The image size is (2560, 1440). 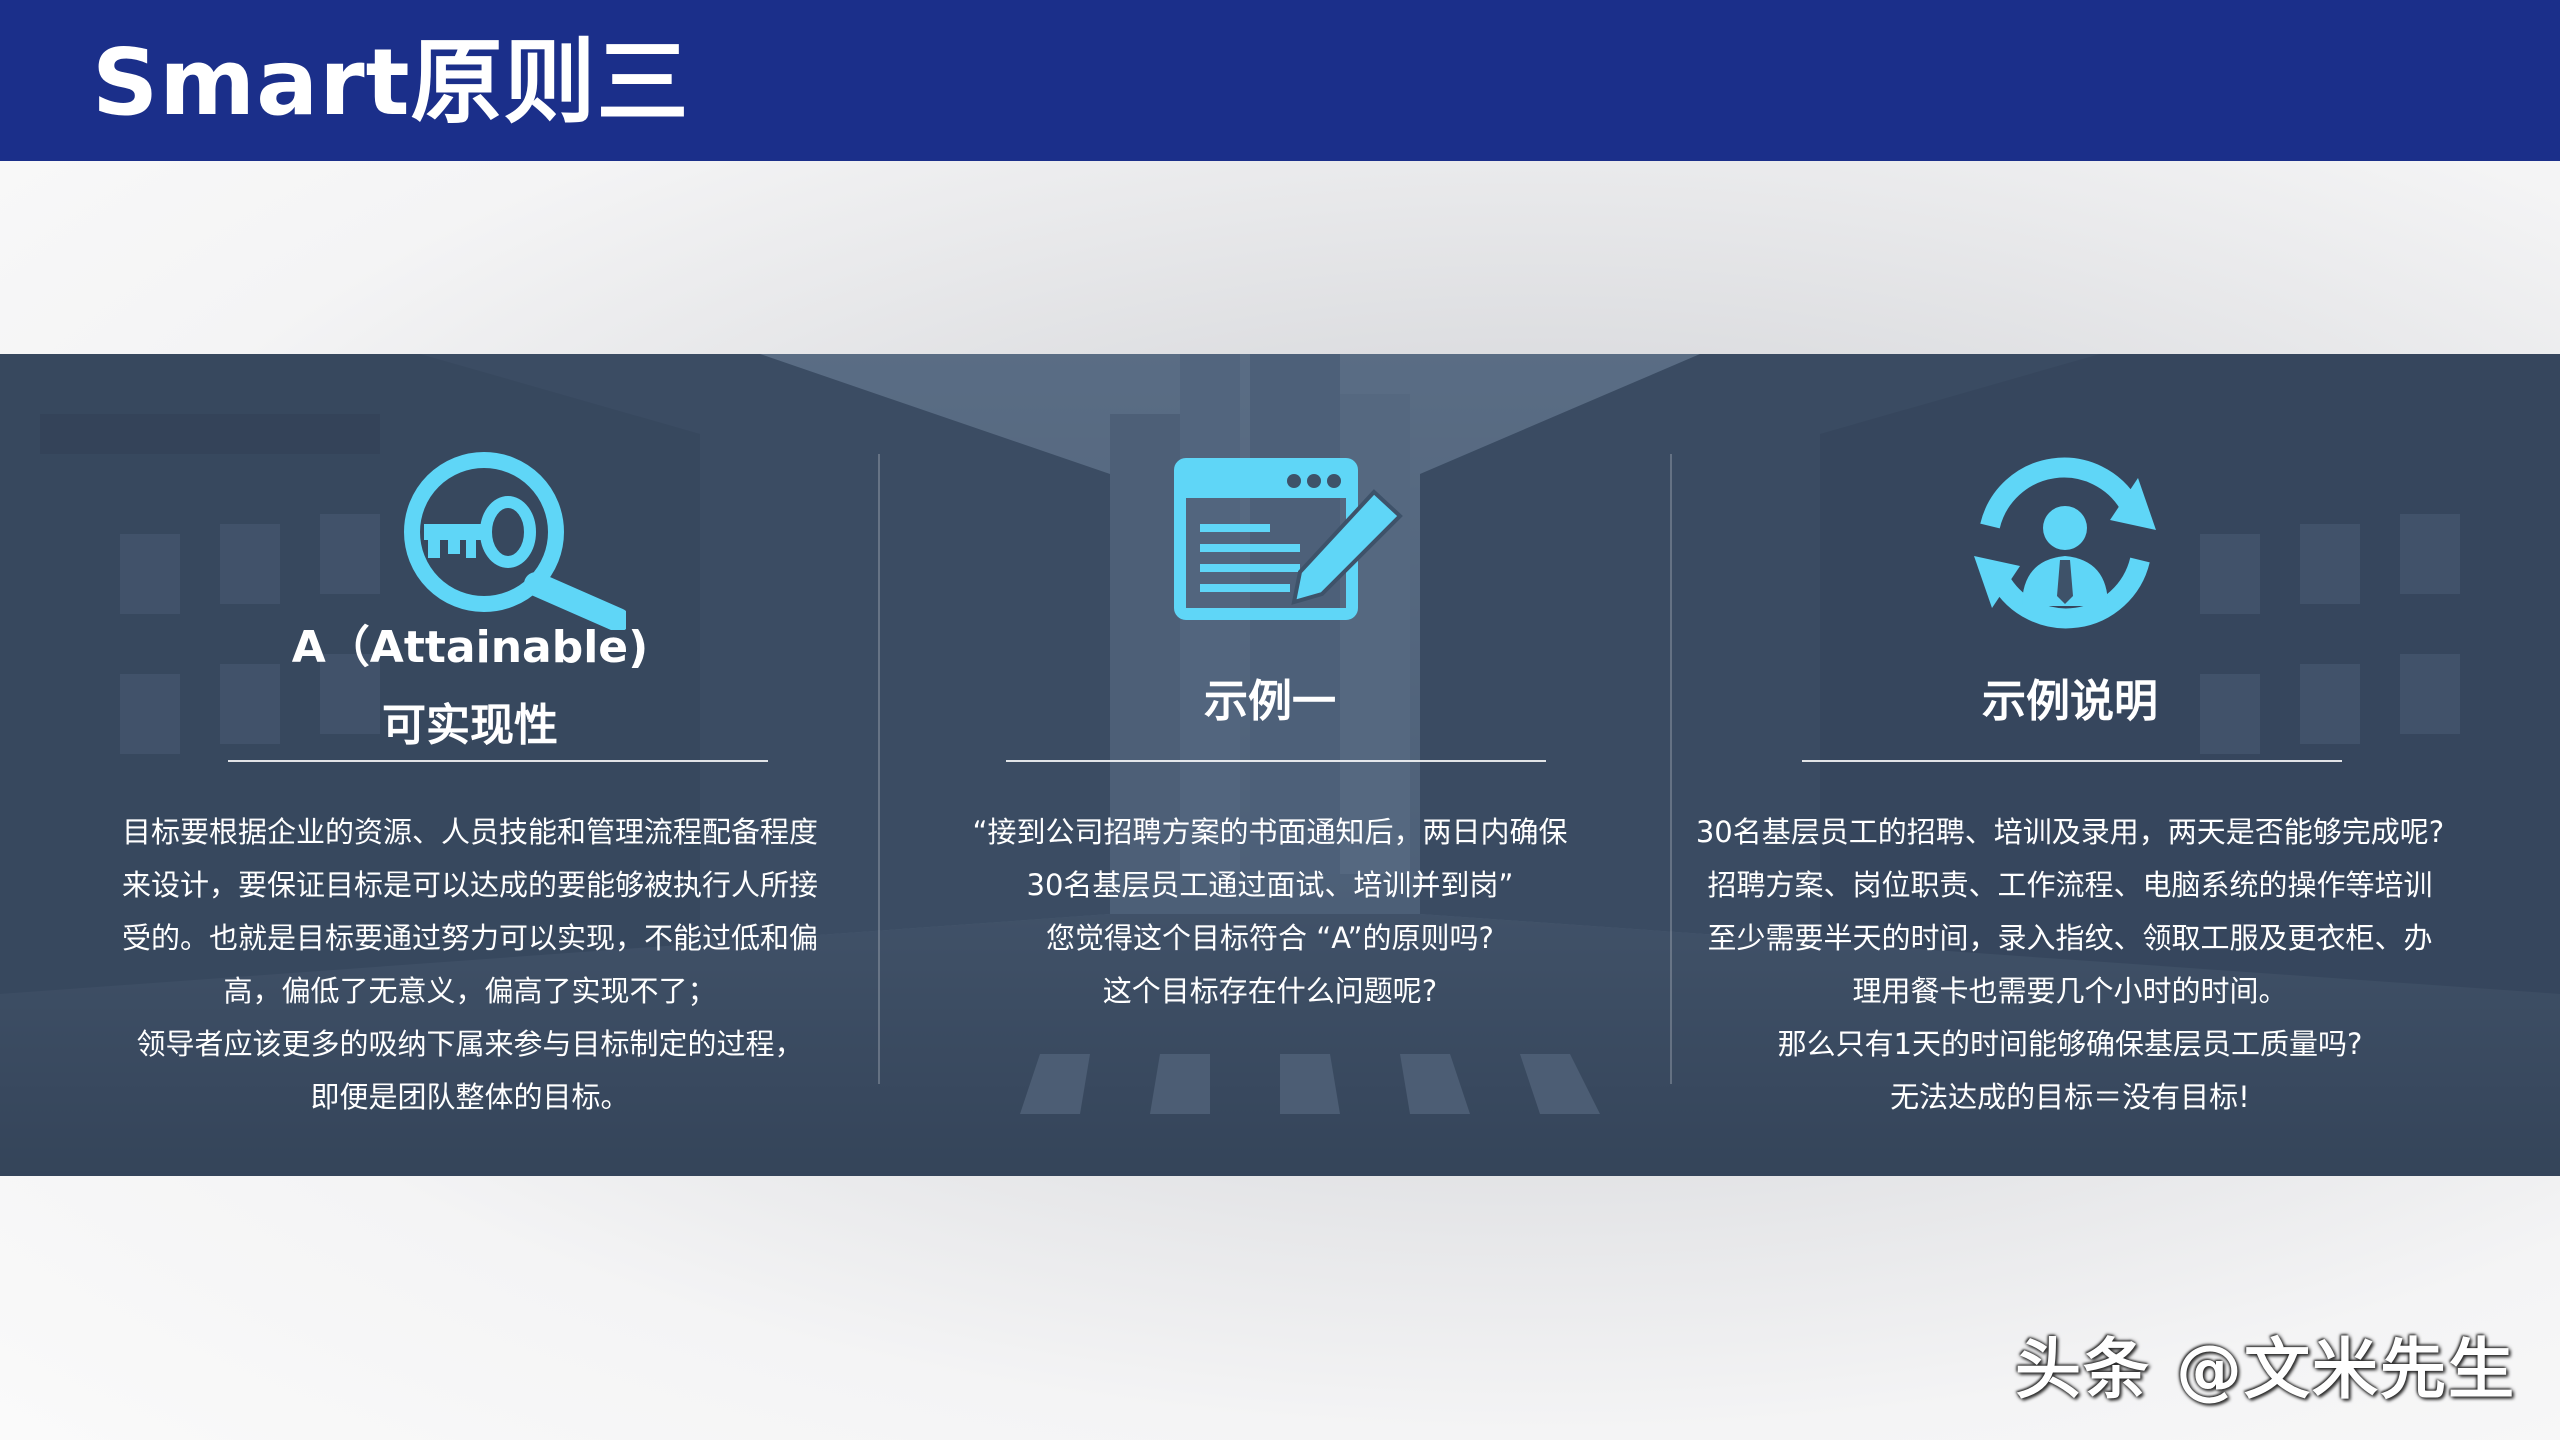 What do you see at coordinates (469, 832) in the screenshot?
I see `body-line: 目标要根据企业的资源、人员技能和管理流程配备程度` at bounding box center [469, 832].